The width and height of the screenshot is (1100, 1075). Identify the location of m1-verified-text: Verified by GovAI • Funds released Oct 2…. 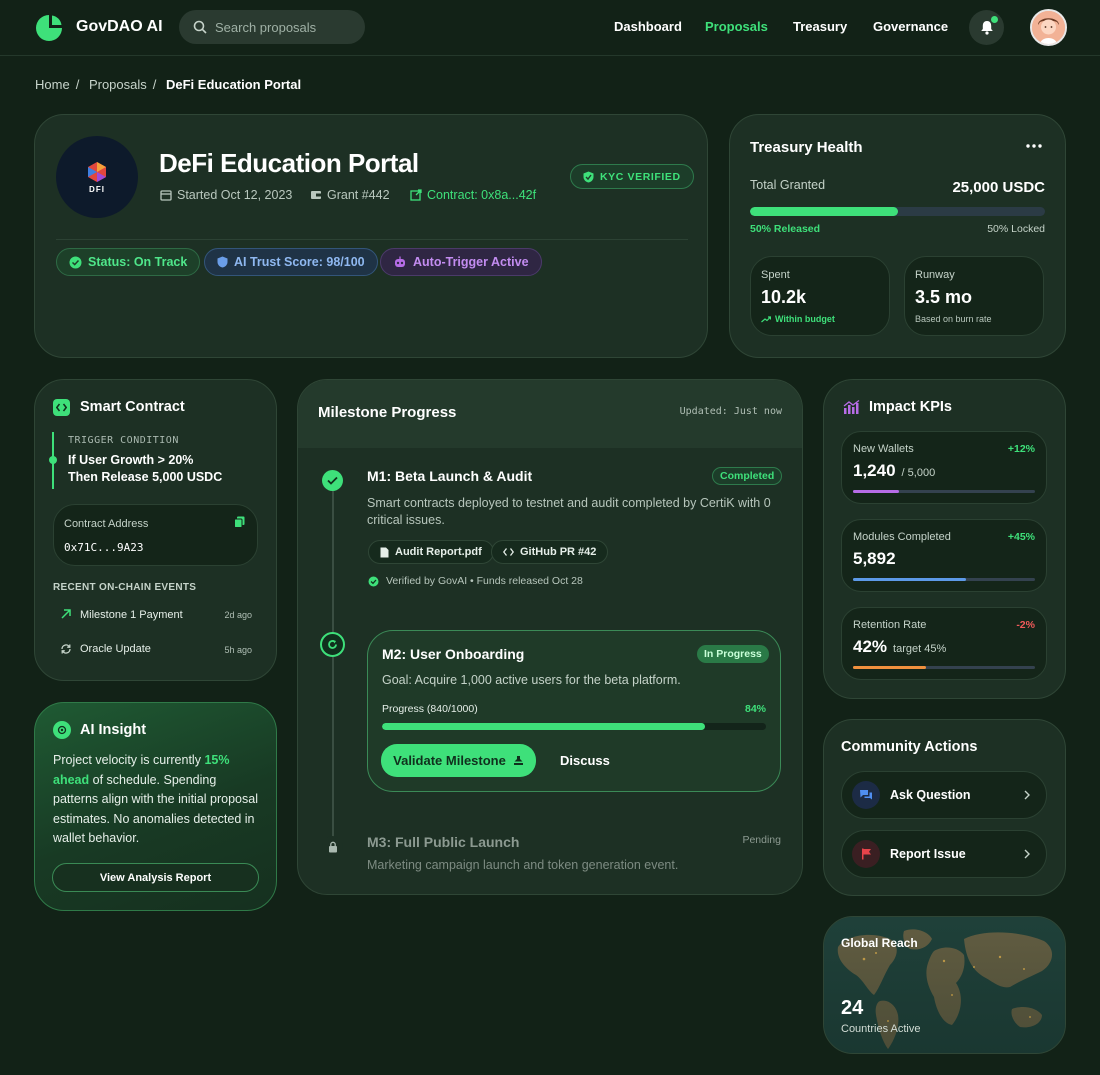
(484, 581).